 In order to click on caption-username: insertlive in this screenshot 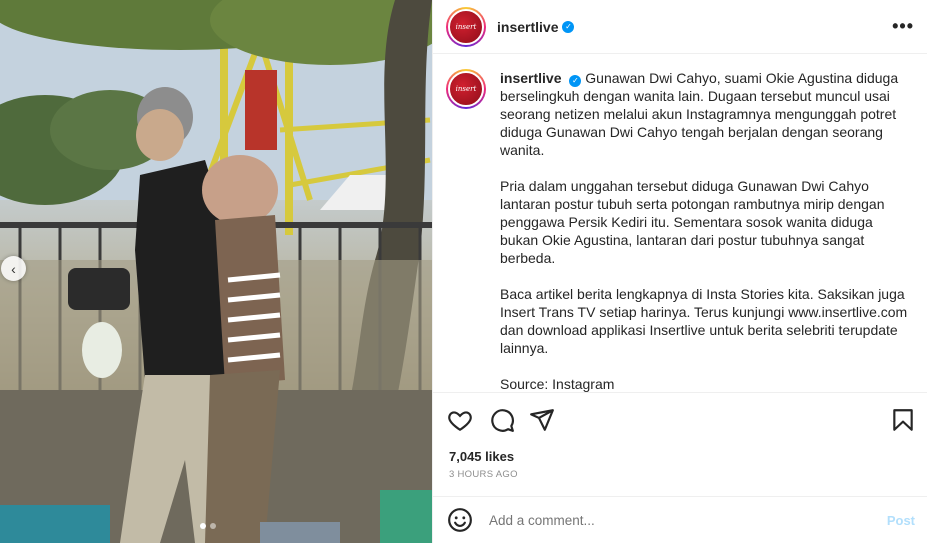, I will do `click(530, 78)`.